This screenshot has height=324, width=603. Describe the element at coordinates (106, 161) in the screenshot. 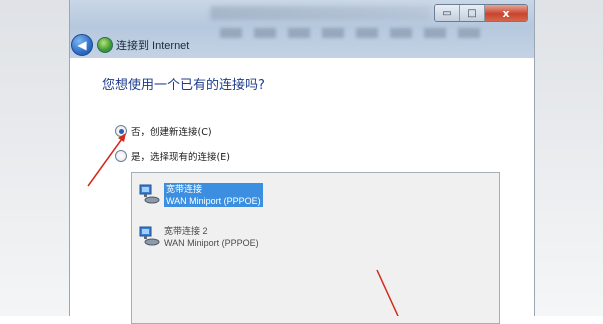

I see `annotation-arrow-left` at that location.